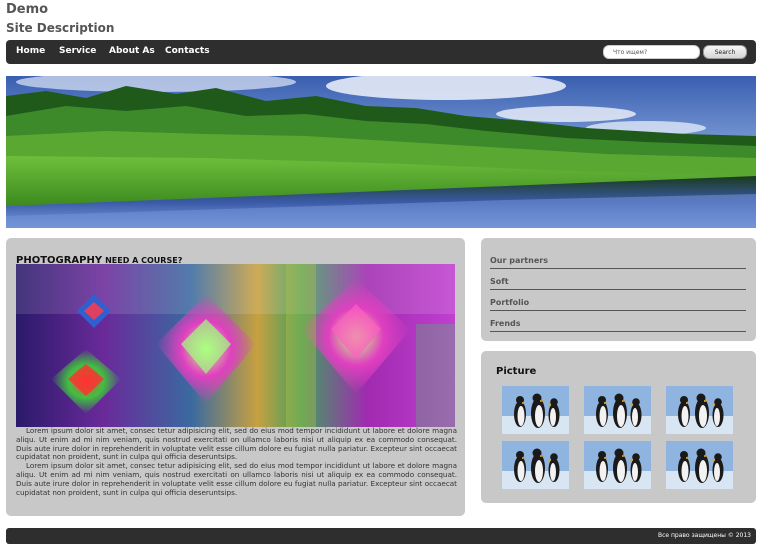 This screenshot has height=552, width=762. I want to click on footer: Все право защищены © 2013, so click(381, 536).